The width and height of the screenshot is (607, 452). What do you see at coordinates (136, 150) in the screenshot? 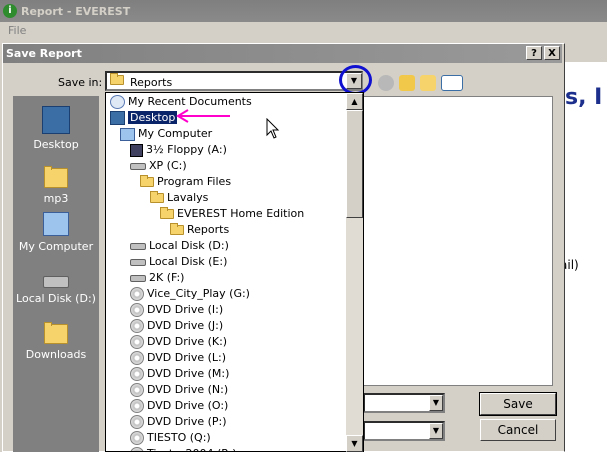
I see `floppy-icon` at bounding box center [136, 150].